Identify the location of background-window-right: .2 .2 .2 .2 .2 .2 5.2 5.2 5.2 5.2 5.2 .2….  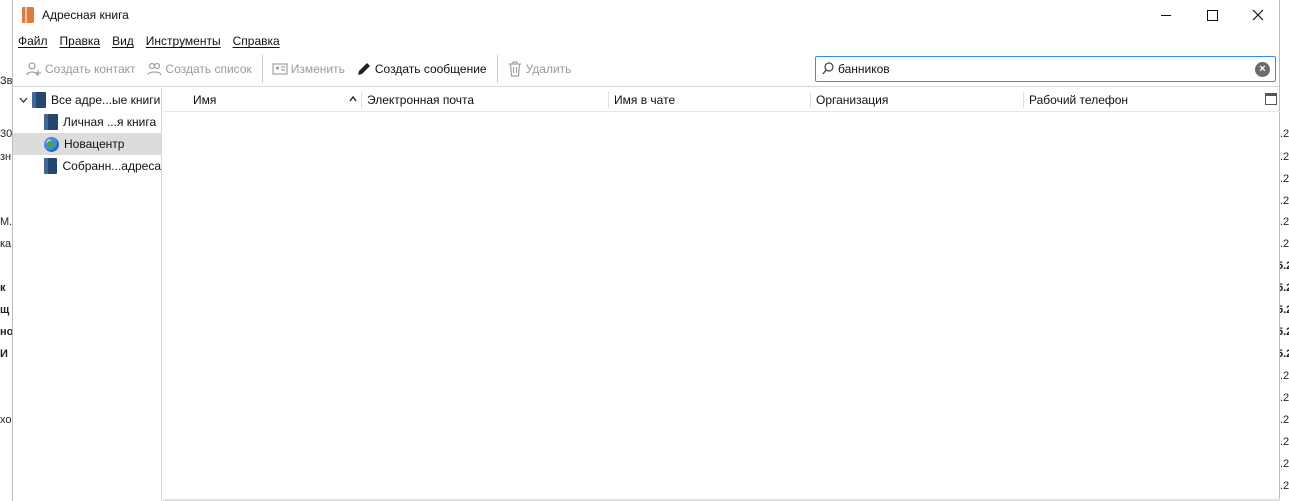
(1284, 265).